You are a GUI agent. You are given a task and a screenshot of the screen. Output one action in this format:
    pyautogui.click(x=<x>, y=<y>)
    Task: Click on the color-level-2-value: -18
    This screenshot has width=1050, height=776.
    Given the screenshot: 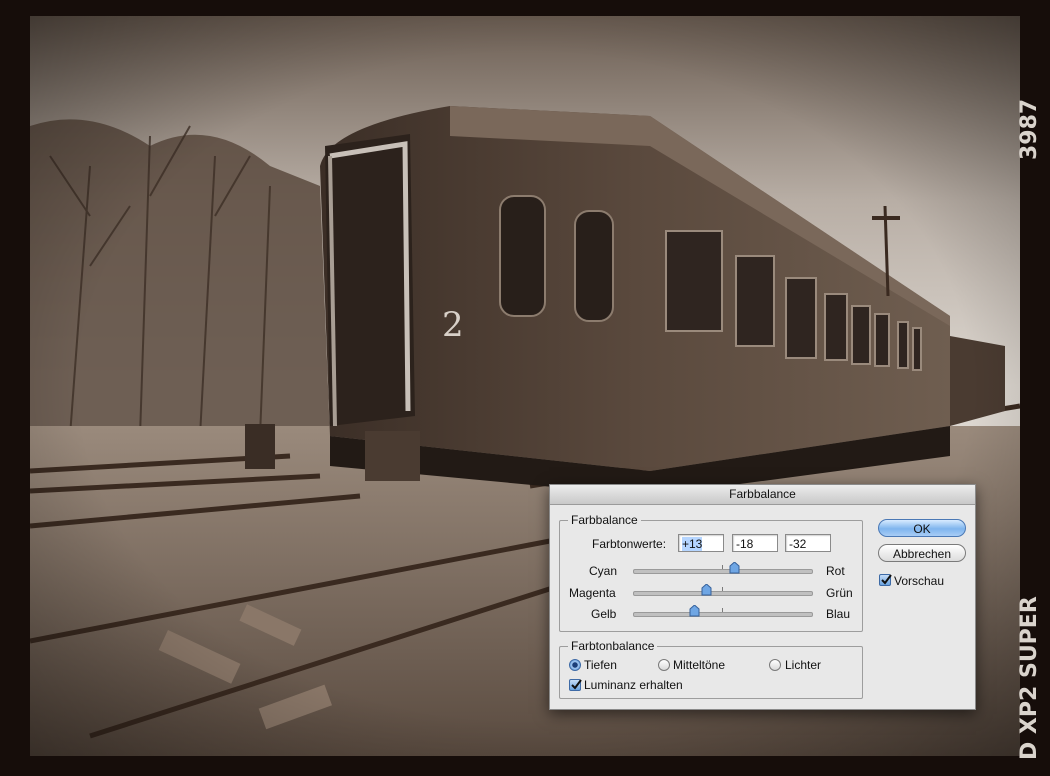 What is the action you would take?
    pyautogui.click(x=745, y=544)
    